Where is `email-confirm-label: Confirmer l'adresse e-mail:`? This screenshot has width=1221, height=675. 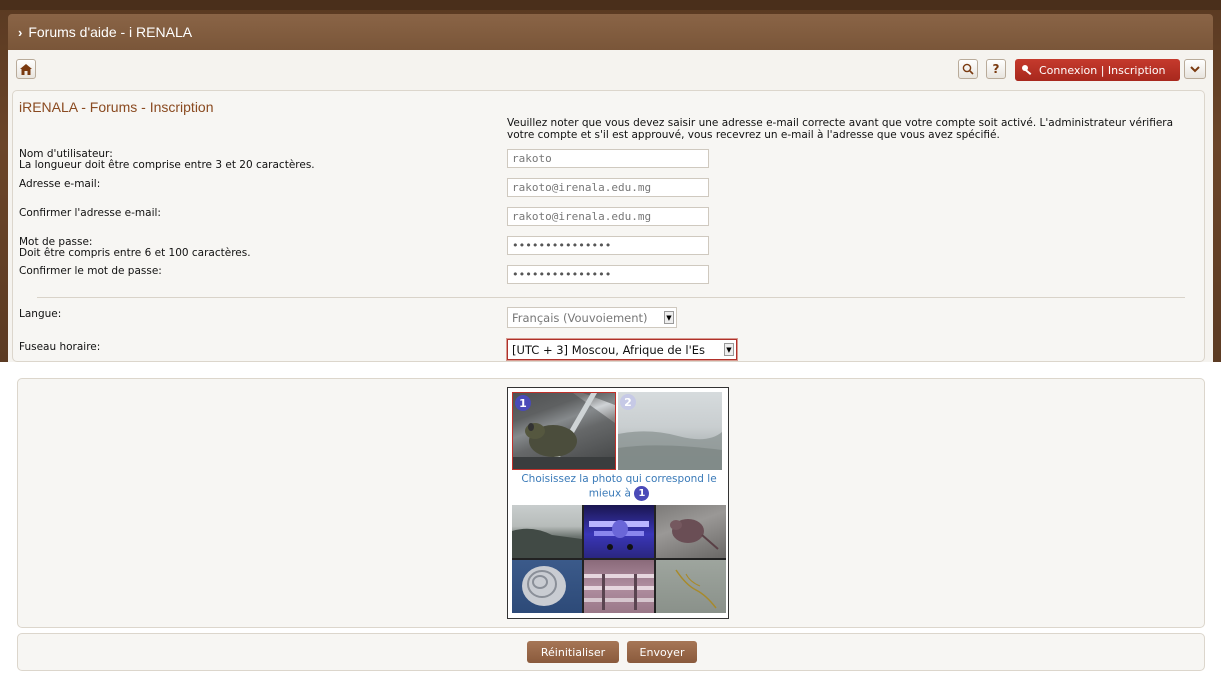 email-confirm-label: Confirmer l'adresse e-mail: is located at coordinates (90, 213).